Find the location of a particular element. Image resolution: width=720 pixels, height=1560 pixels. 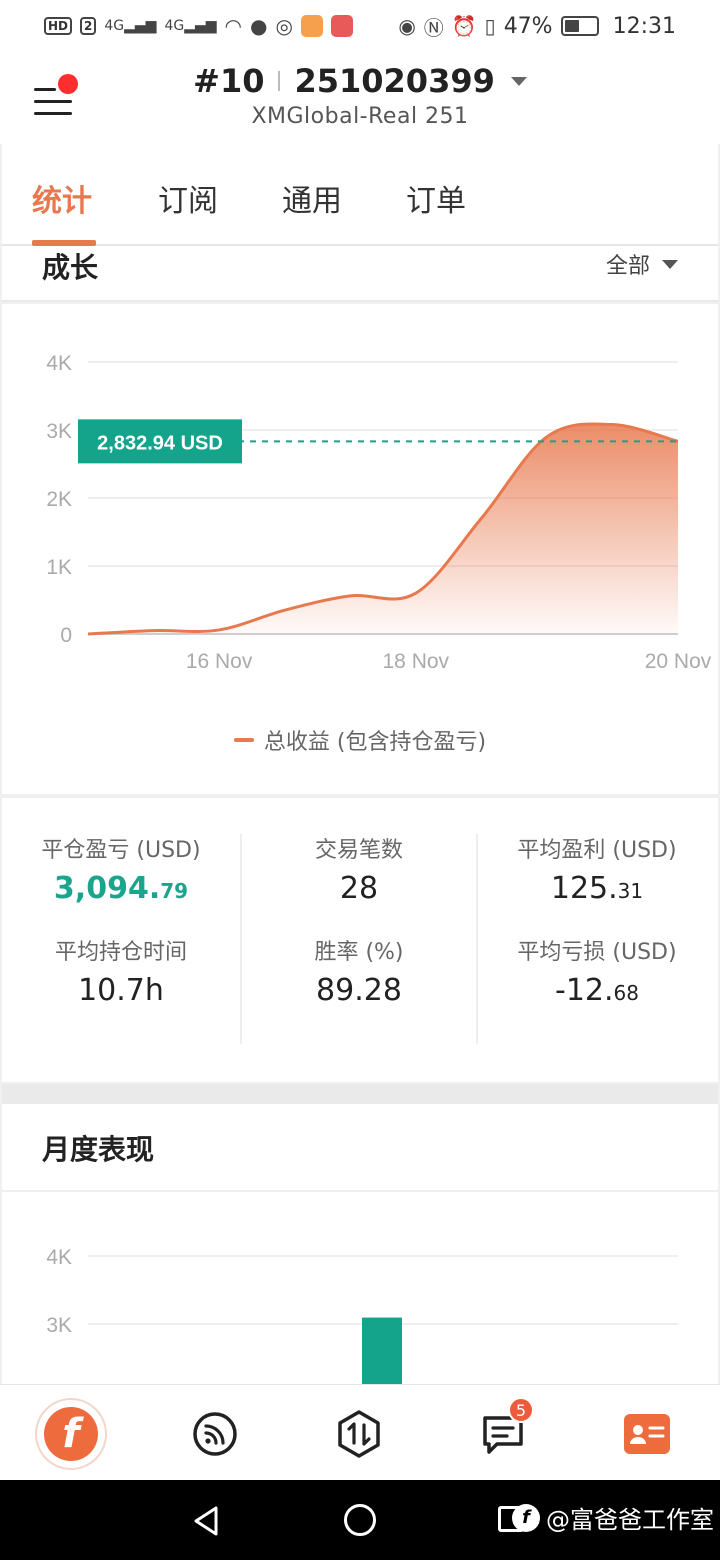

browser-icon: ◎ is located at coordinates (284, 26).